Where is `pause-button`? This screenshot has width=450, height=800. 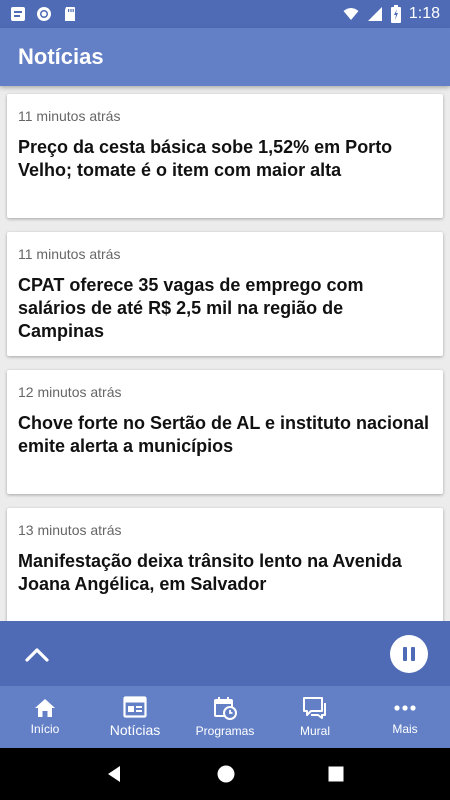
pause-button is located at coordinates (409, 653).